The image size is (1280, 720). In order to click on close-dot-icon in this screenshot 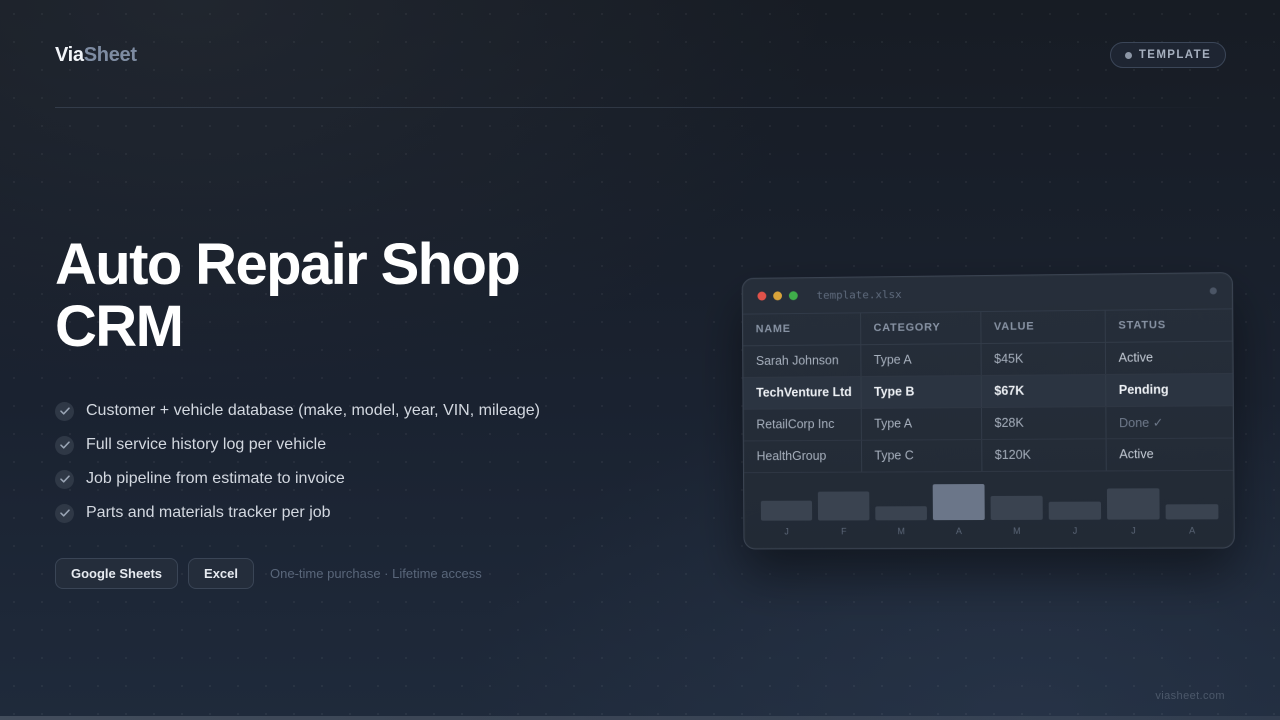, I will do `click(762, 296)`.